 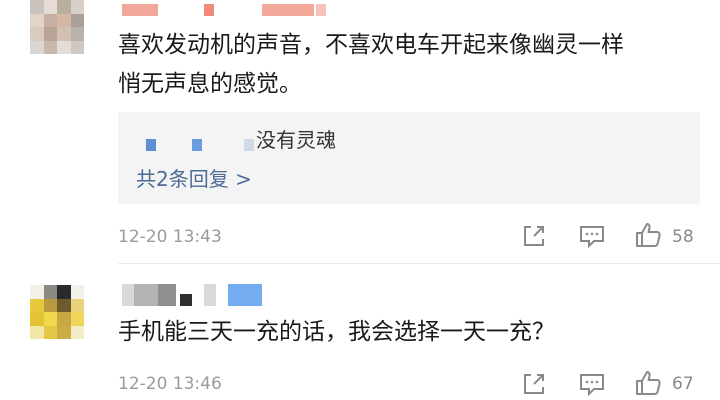 I want to click on reply-username, so click(x=201, y=146).